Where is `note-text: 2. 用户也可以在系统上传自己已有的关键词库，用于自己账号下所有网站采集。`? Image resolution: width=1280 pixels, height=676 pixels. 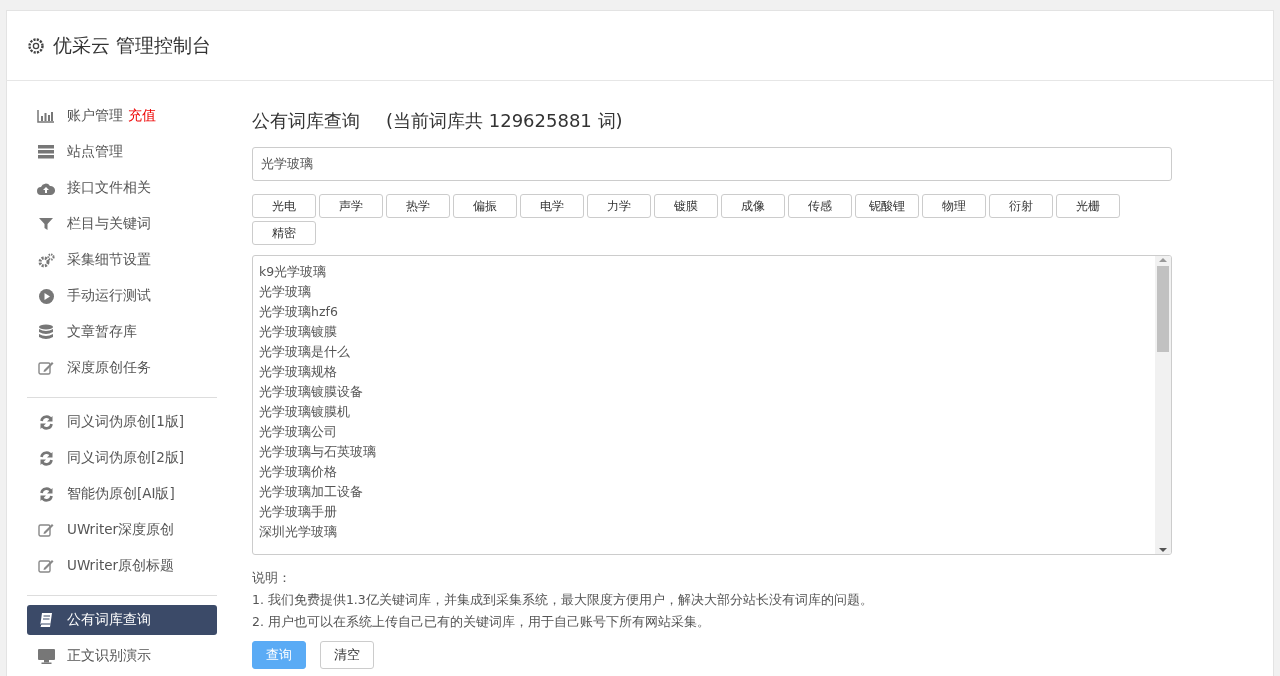
note-text: 2. 用户也可以在系统上传自己已有的关键词库，用于自己账号下所有网站采集。 is located at coordinates (481, 622).